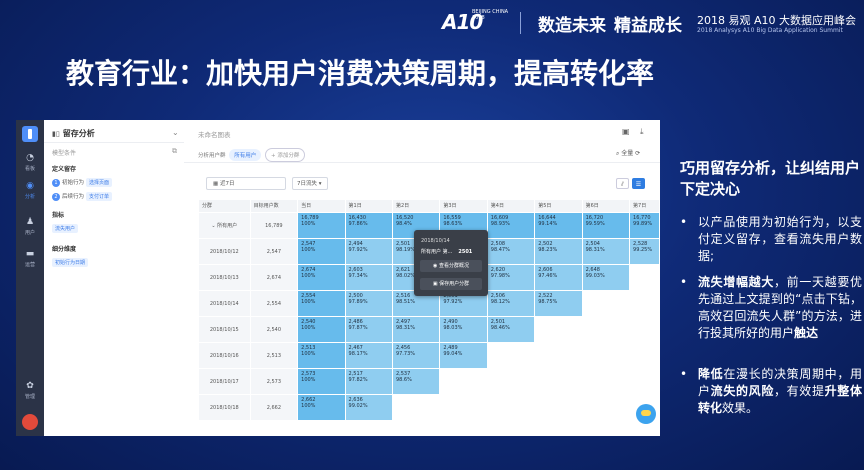  I want to click on save-icon: ▣, so click(626, 131).